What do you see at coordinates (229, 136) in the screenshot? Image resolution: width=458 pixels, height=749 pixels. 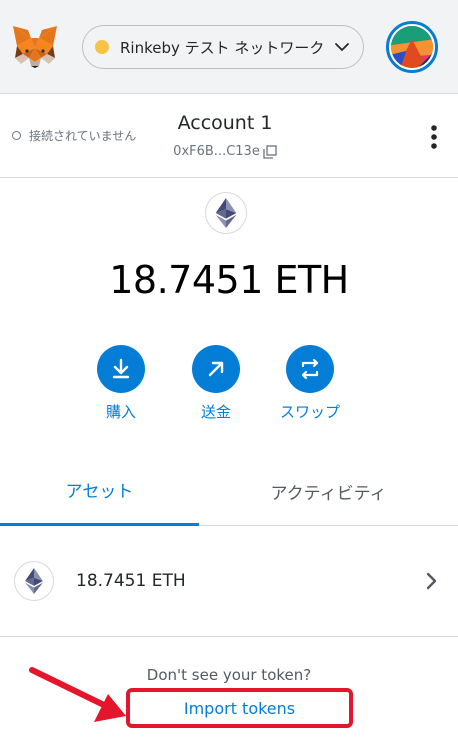 I see `account-bar: 接続されていません Account 1 0xF6B...C13e` at bounding box center [229, 136].